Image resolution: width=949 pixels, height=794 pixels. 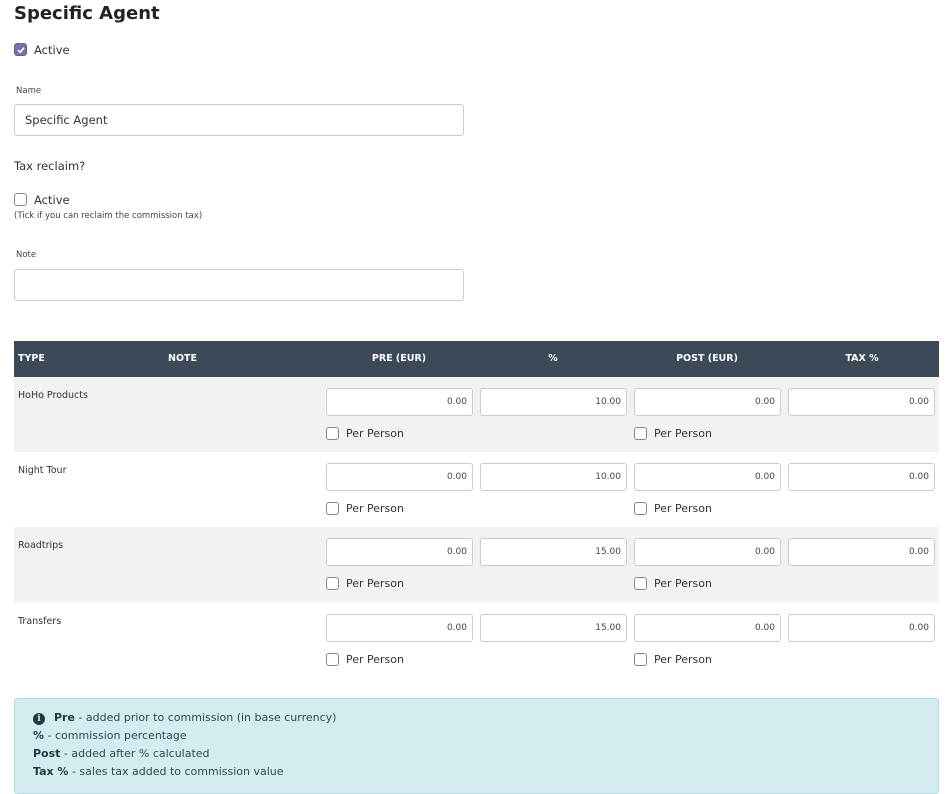 I want to click on legend-desc: - added after % calculated, so click(x=135, y=753).